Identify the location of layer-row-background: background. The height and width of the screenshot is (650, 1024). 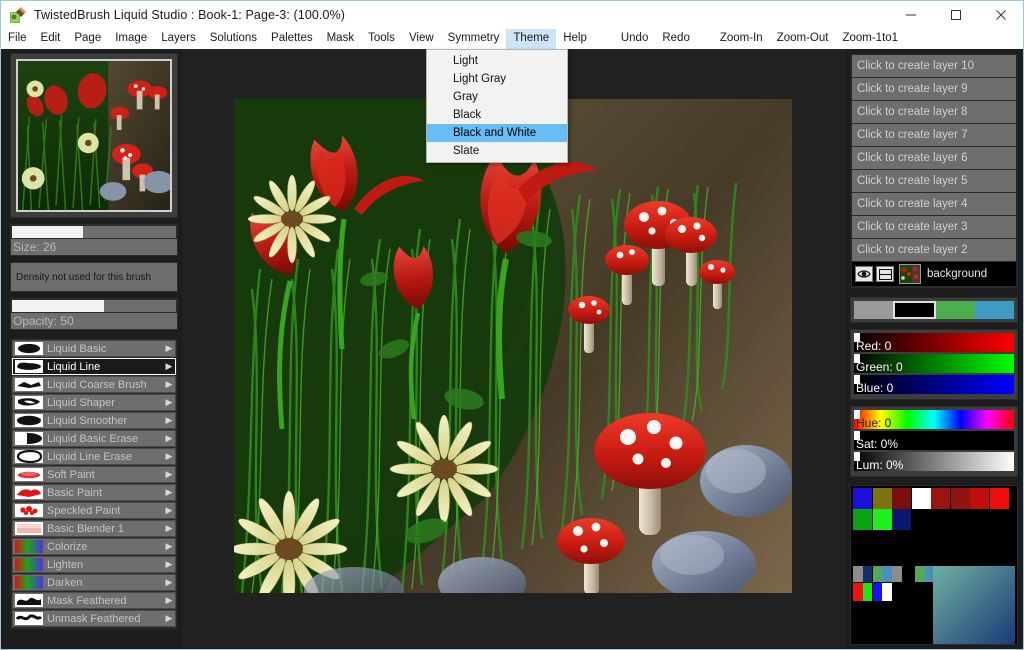
(934, 274).